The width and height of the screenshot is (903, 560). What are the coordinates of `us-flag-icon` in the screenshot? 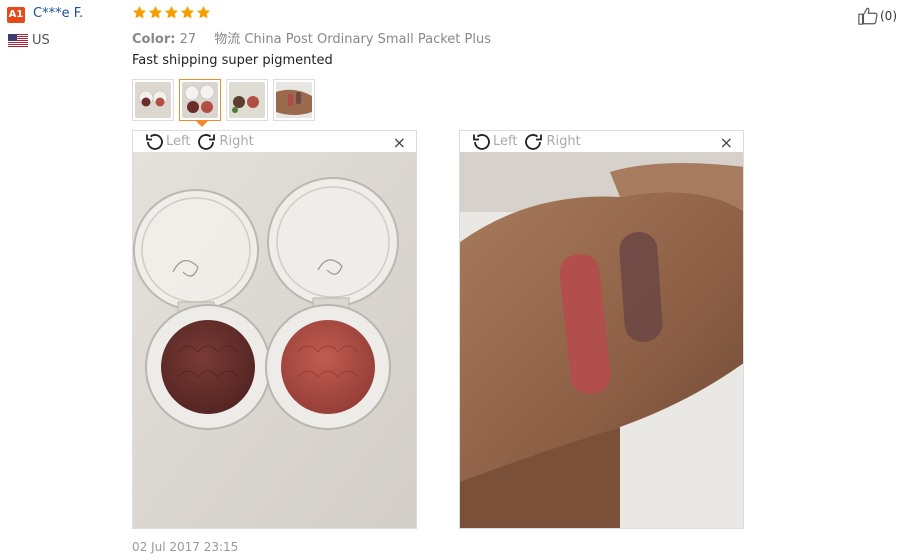 It's located at (18, 40).